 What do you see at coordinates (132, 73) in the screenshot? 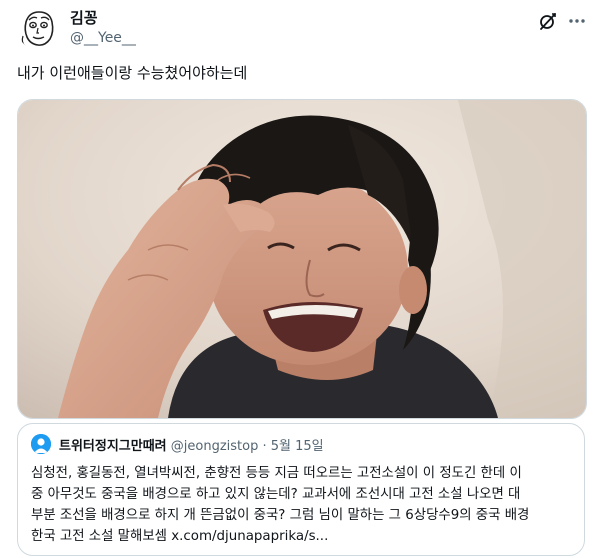
I see `tweet-text: 내가 이런애들이랑 수능쳤어야하는데` at bounding box center [132, 73].